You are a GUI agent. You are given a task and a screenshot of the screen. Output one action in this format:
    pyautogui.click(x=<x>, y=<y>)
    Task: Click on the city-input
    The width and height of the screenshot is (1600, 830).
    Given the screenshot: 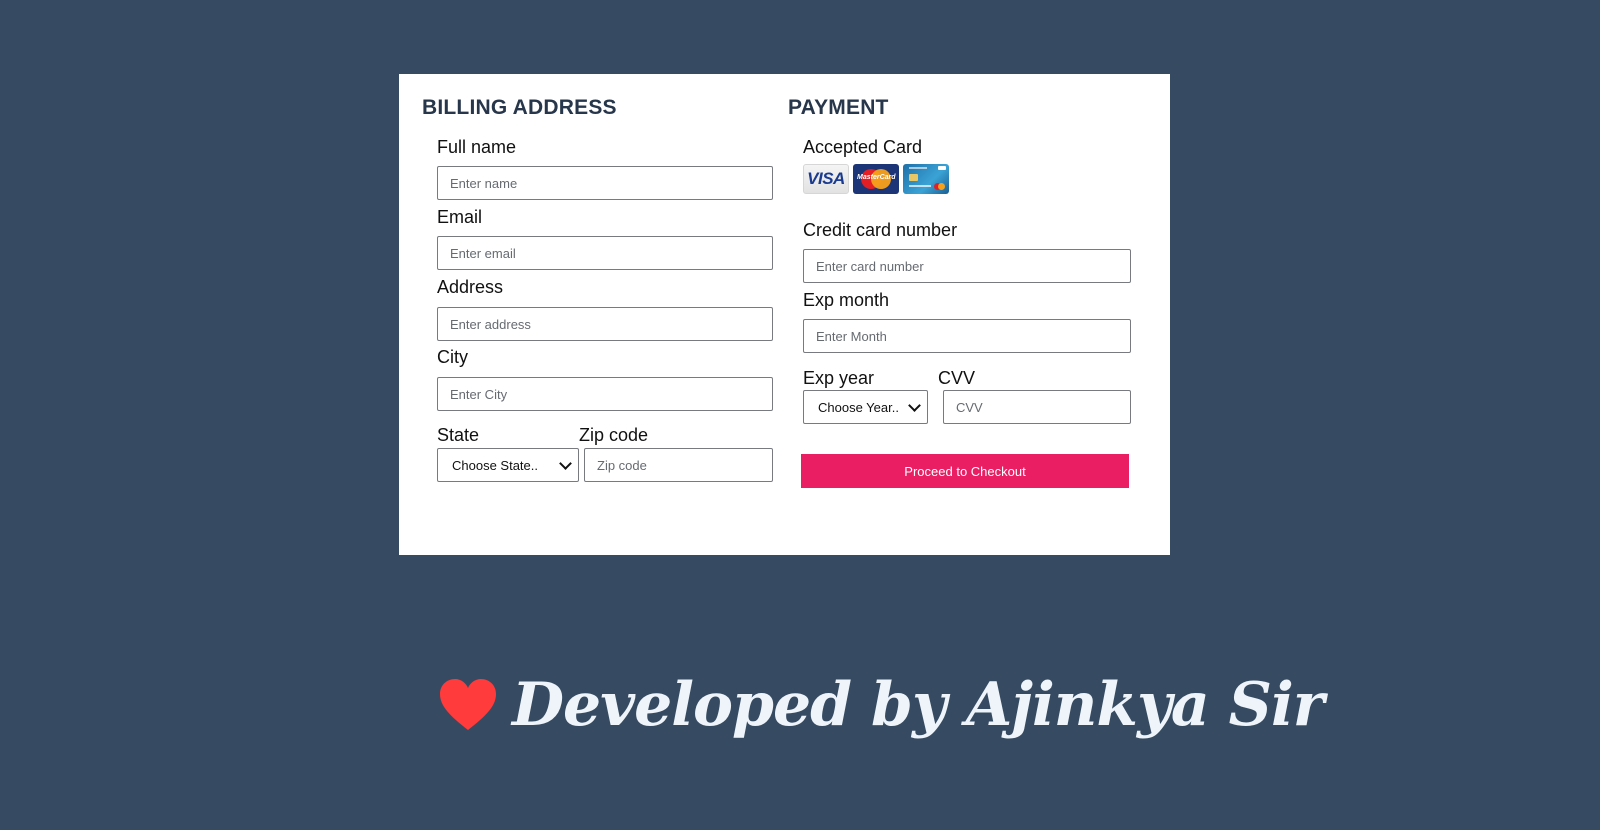 What is the action you would take?
    pyautogui.click(x=605, y=394)
    